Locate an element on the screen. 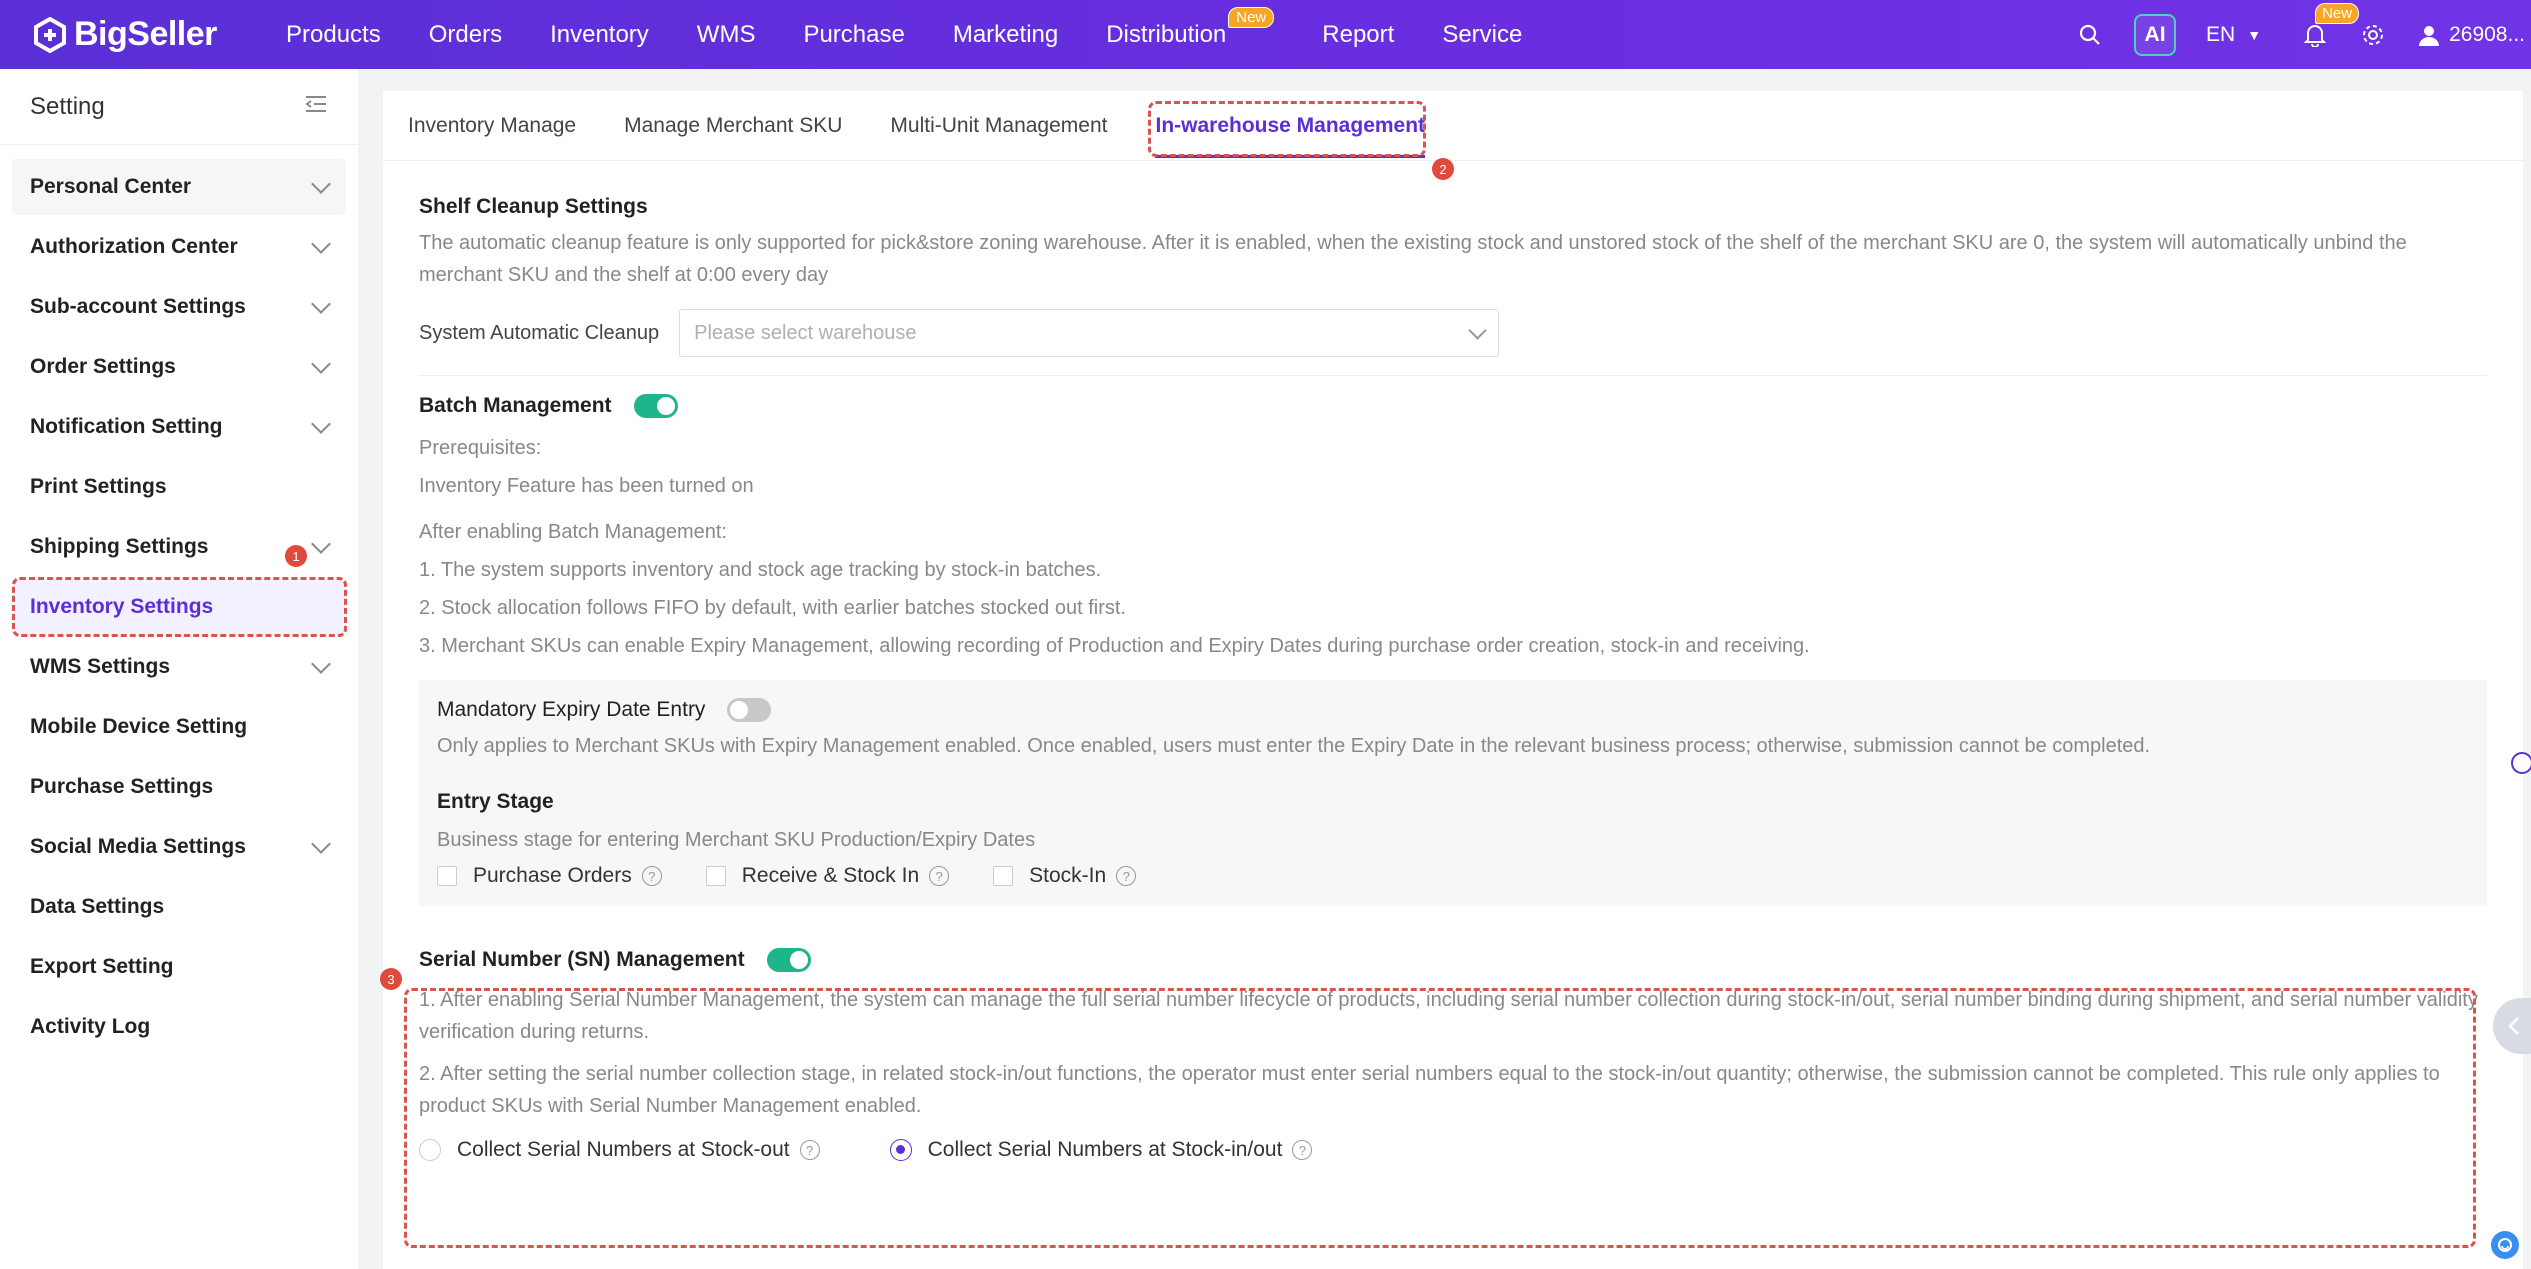  entry-stage-title: Entry Stage is located at coordinates (495, 801).